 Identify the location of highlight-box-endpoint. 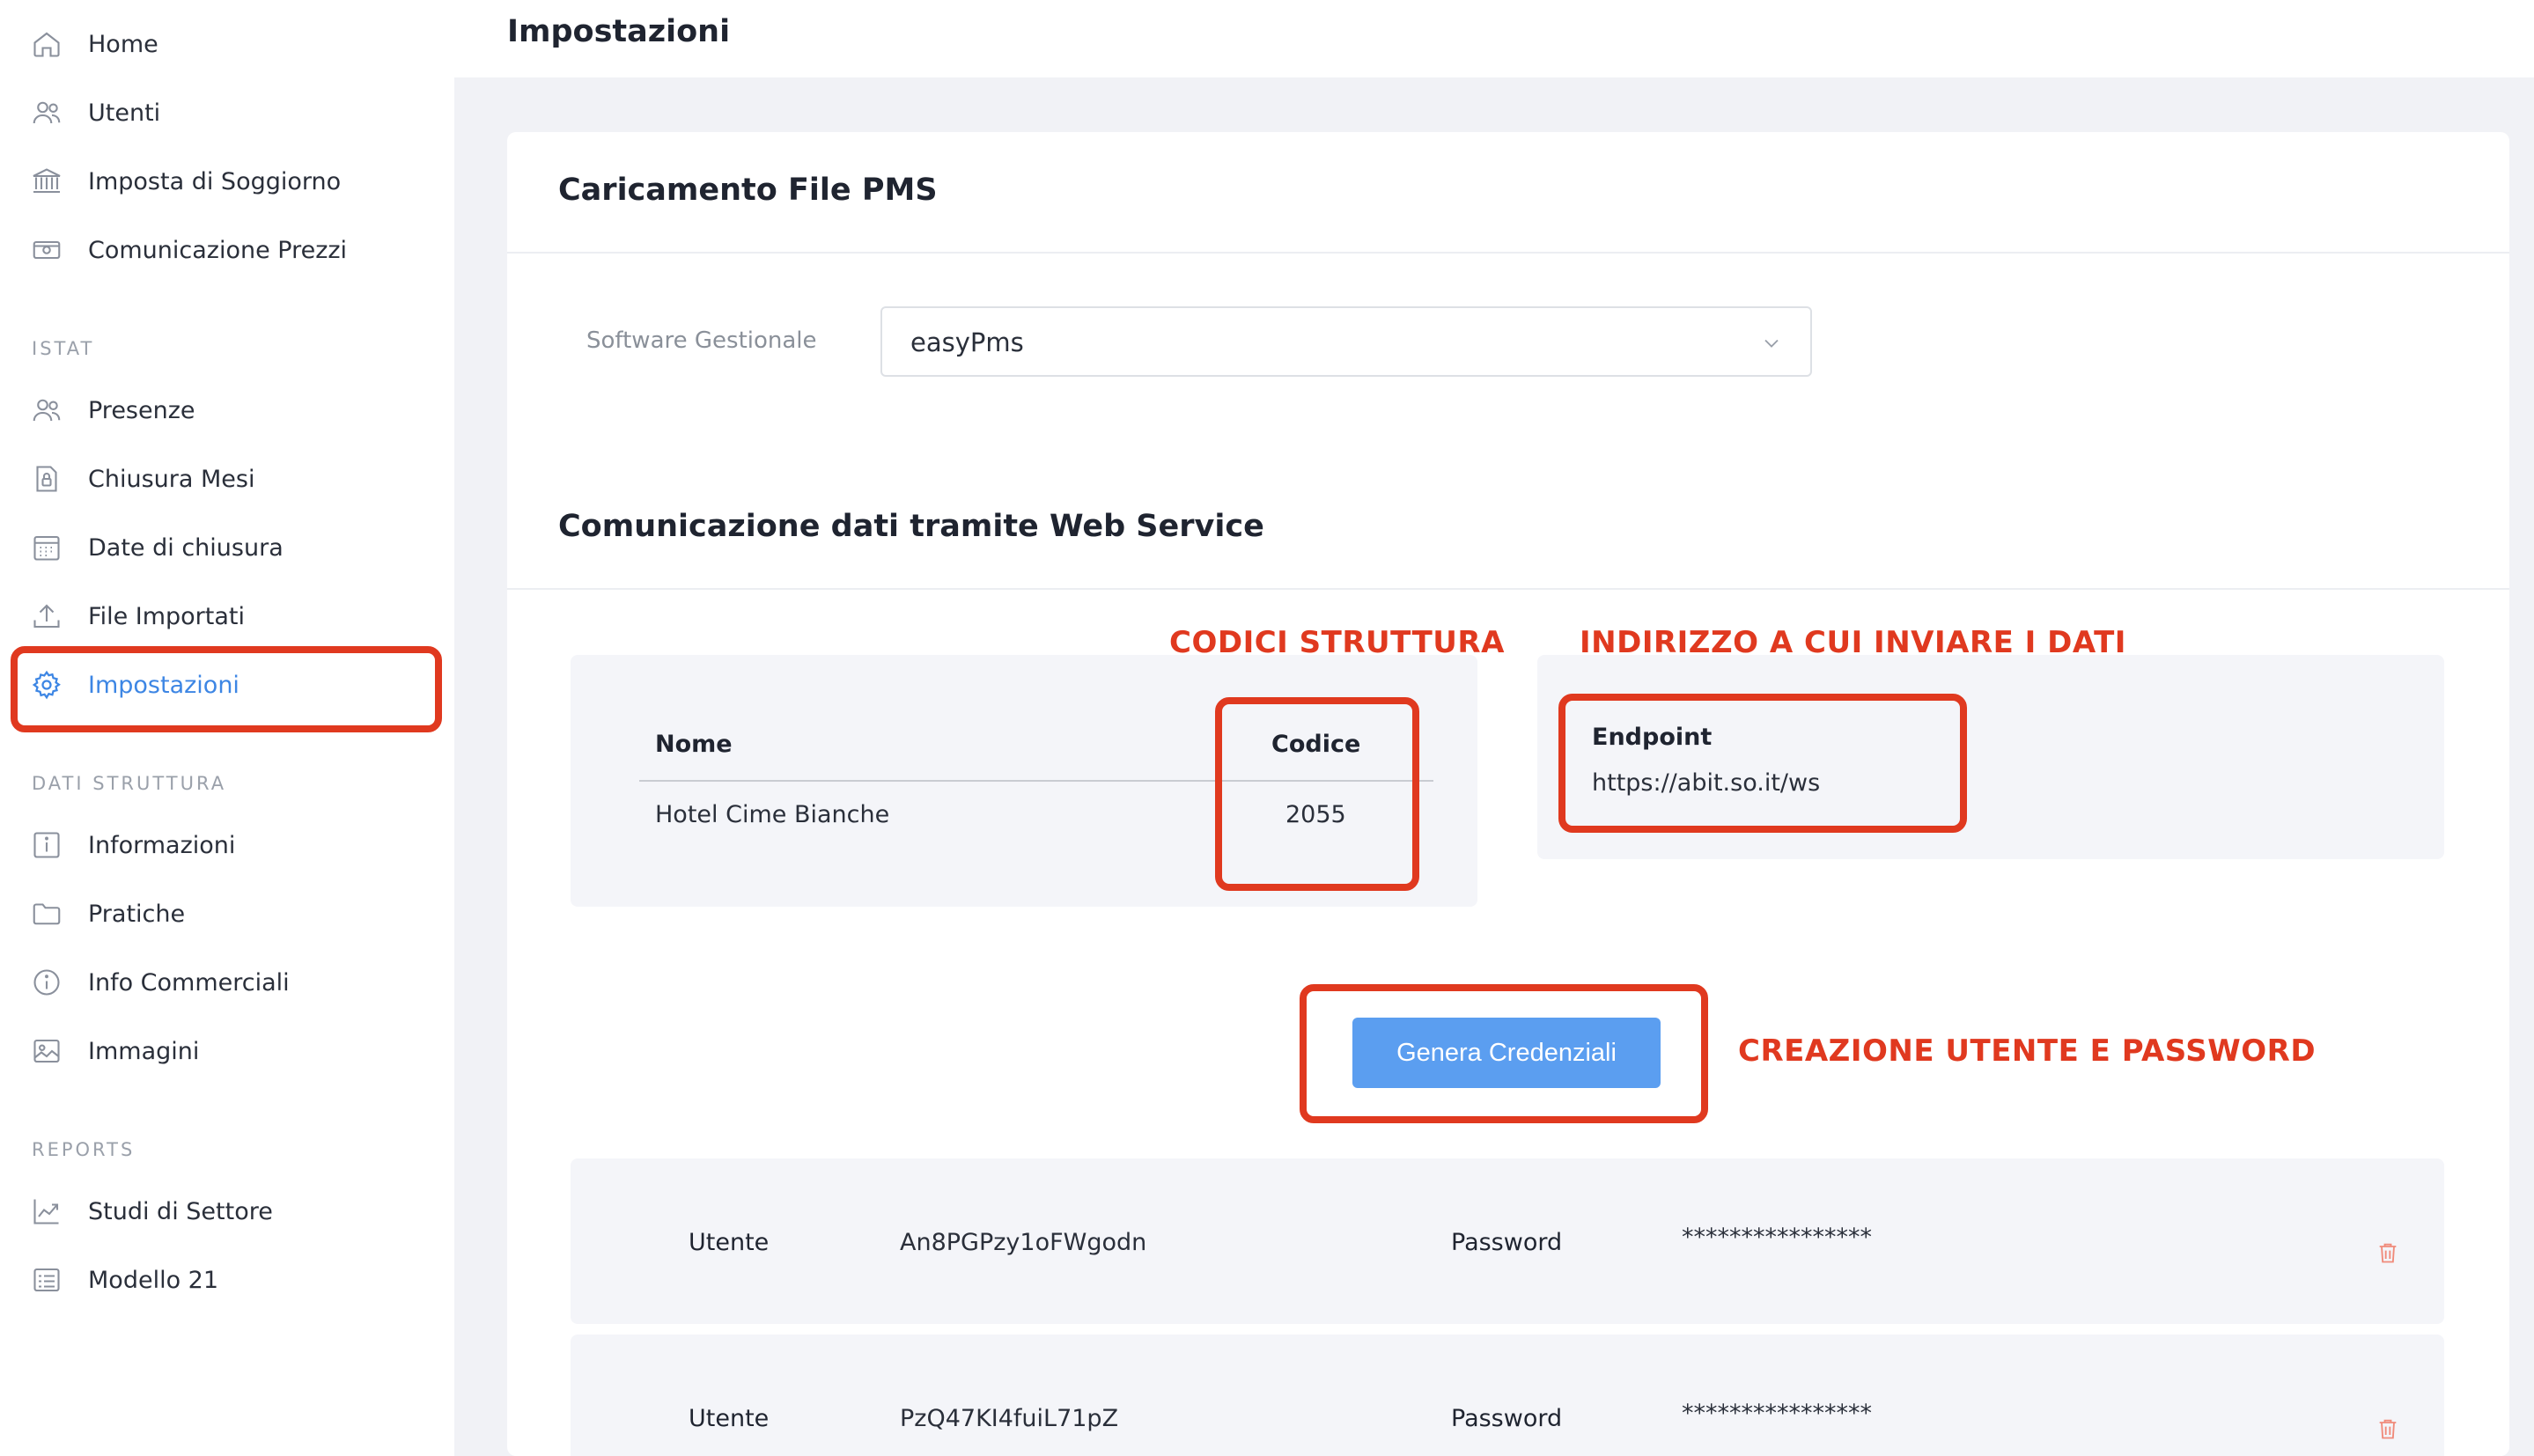
(1762, 763).